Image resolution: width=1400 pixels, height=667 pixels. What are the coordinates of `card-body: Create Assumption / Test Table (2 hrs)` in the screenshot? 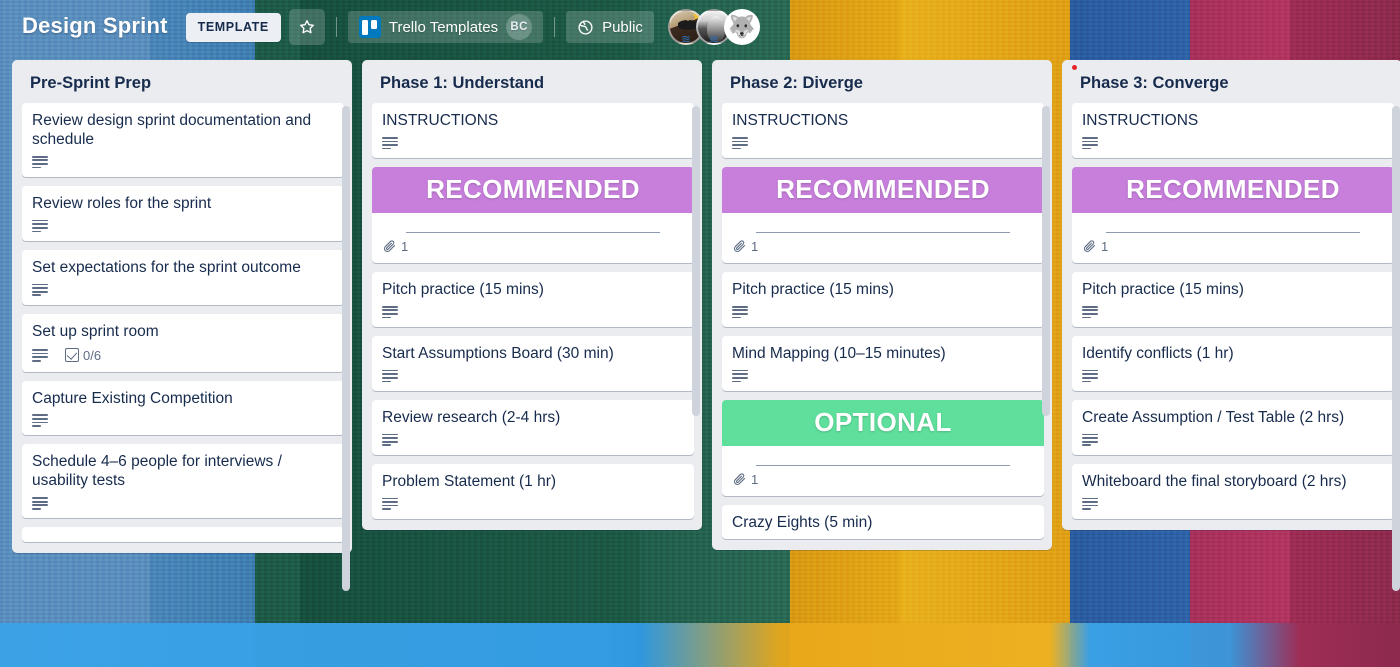 It's located at (1233, 427).